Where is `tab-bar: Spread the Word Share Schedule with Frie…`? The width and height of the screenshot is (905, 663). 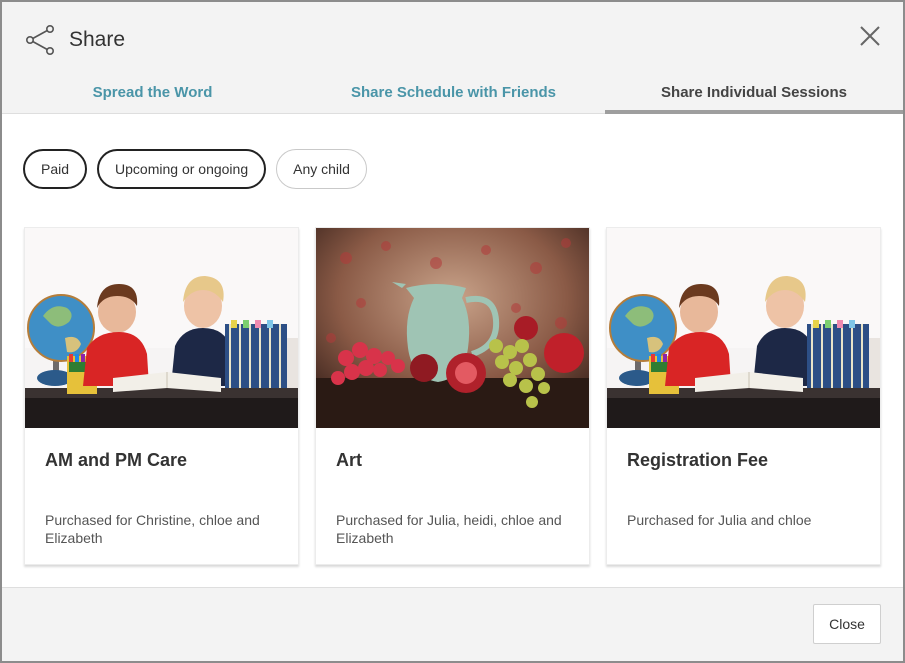 tab-bar: Spread the Word Share Schedule with Frie… is located at coordinates (452, 92).